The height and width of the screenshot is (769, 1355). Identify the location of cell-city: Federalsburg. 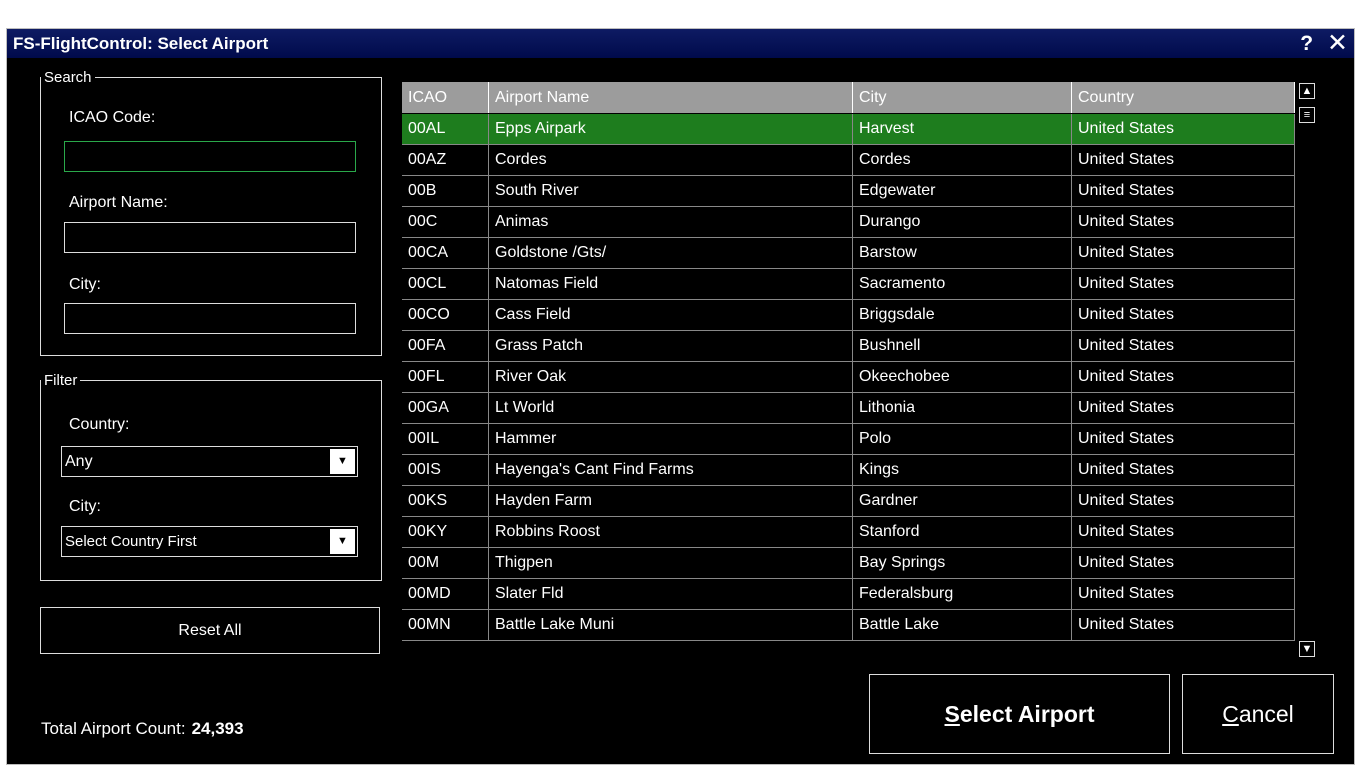
(962, 594).